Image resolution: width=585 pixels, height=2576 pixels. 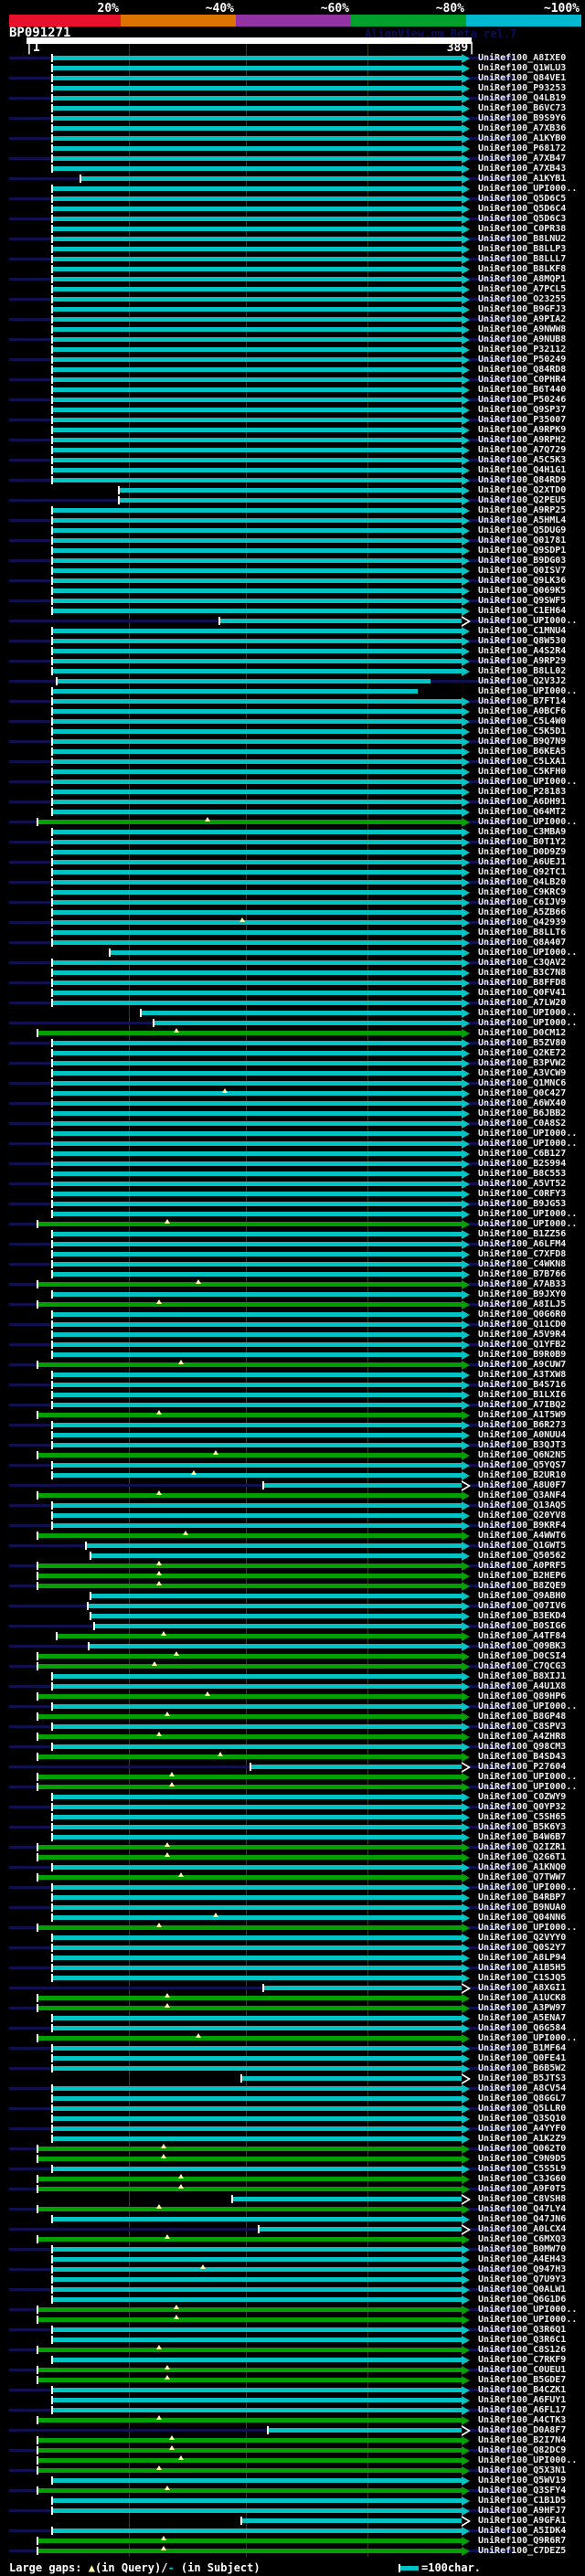 I want to click on hit-label: UniRef100_Q11CD0, so click(x=531, y=1325).